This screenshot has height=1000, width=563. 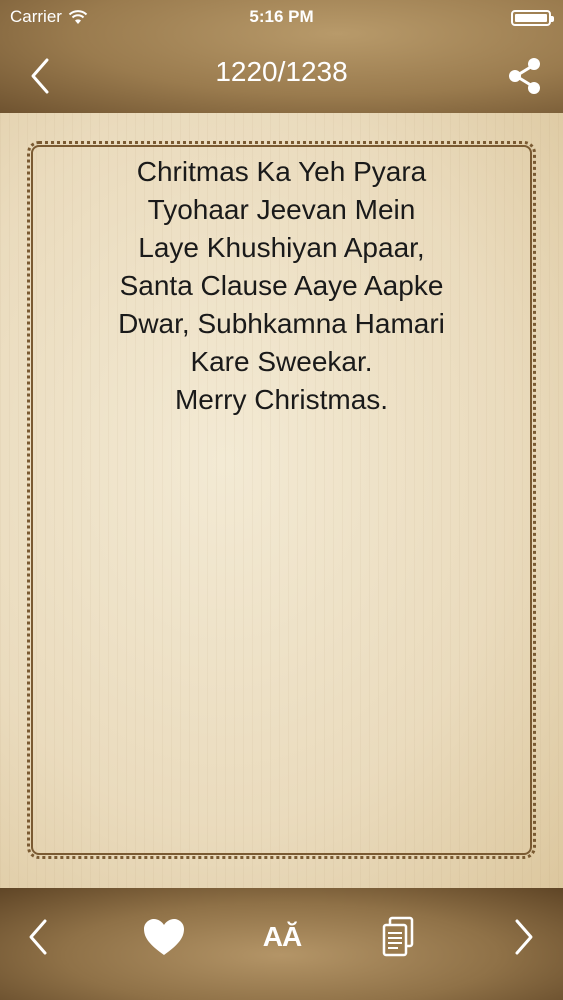 I want to click on chevron-left-icon, so click(x=38, y=937).